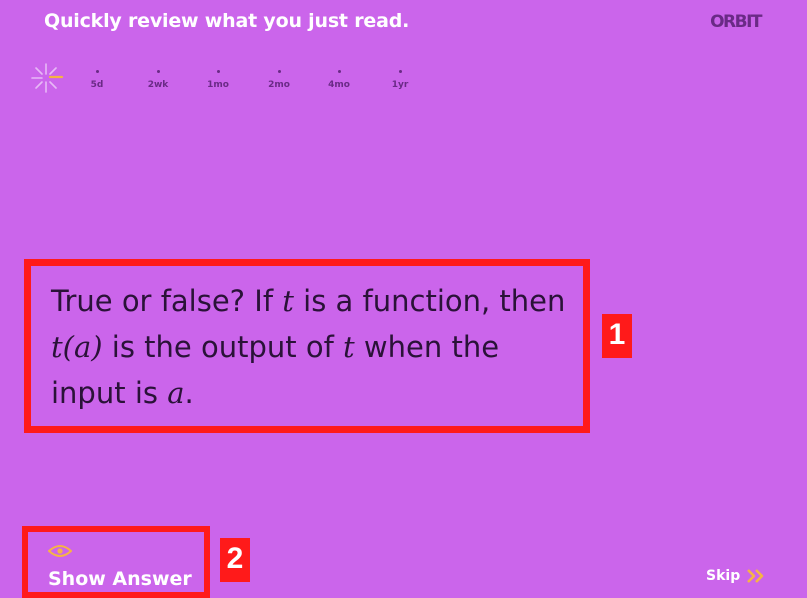 This screenshot has width=807, height=598. Describe the element at coordinates (723, 576) in the screenshot. I see `skip-label: Skip` at that location.